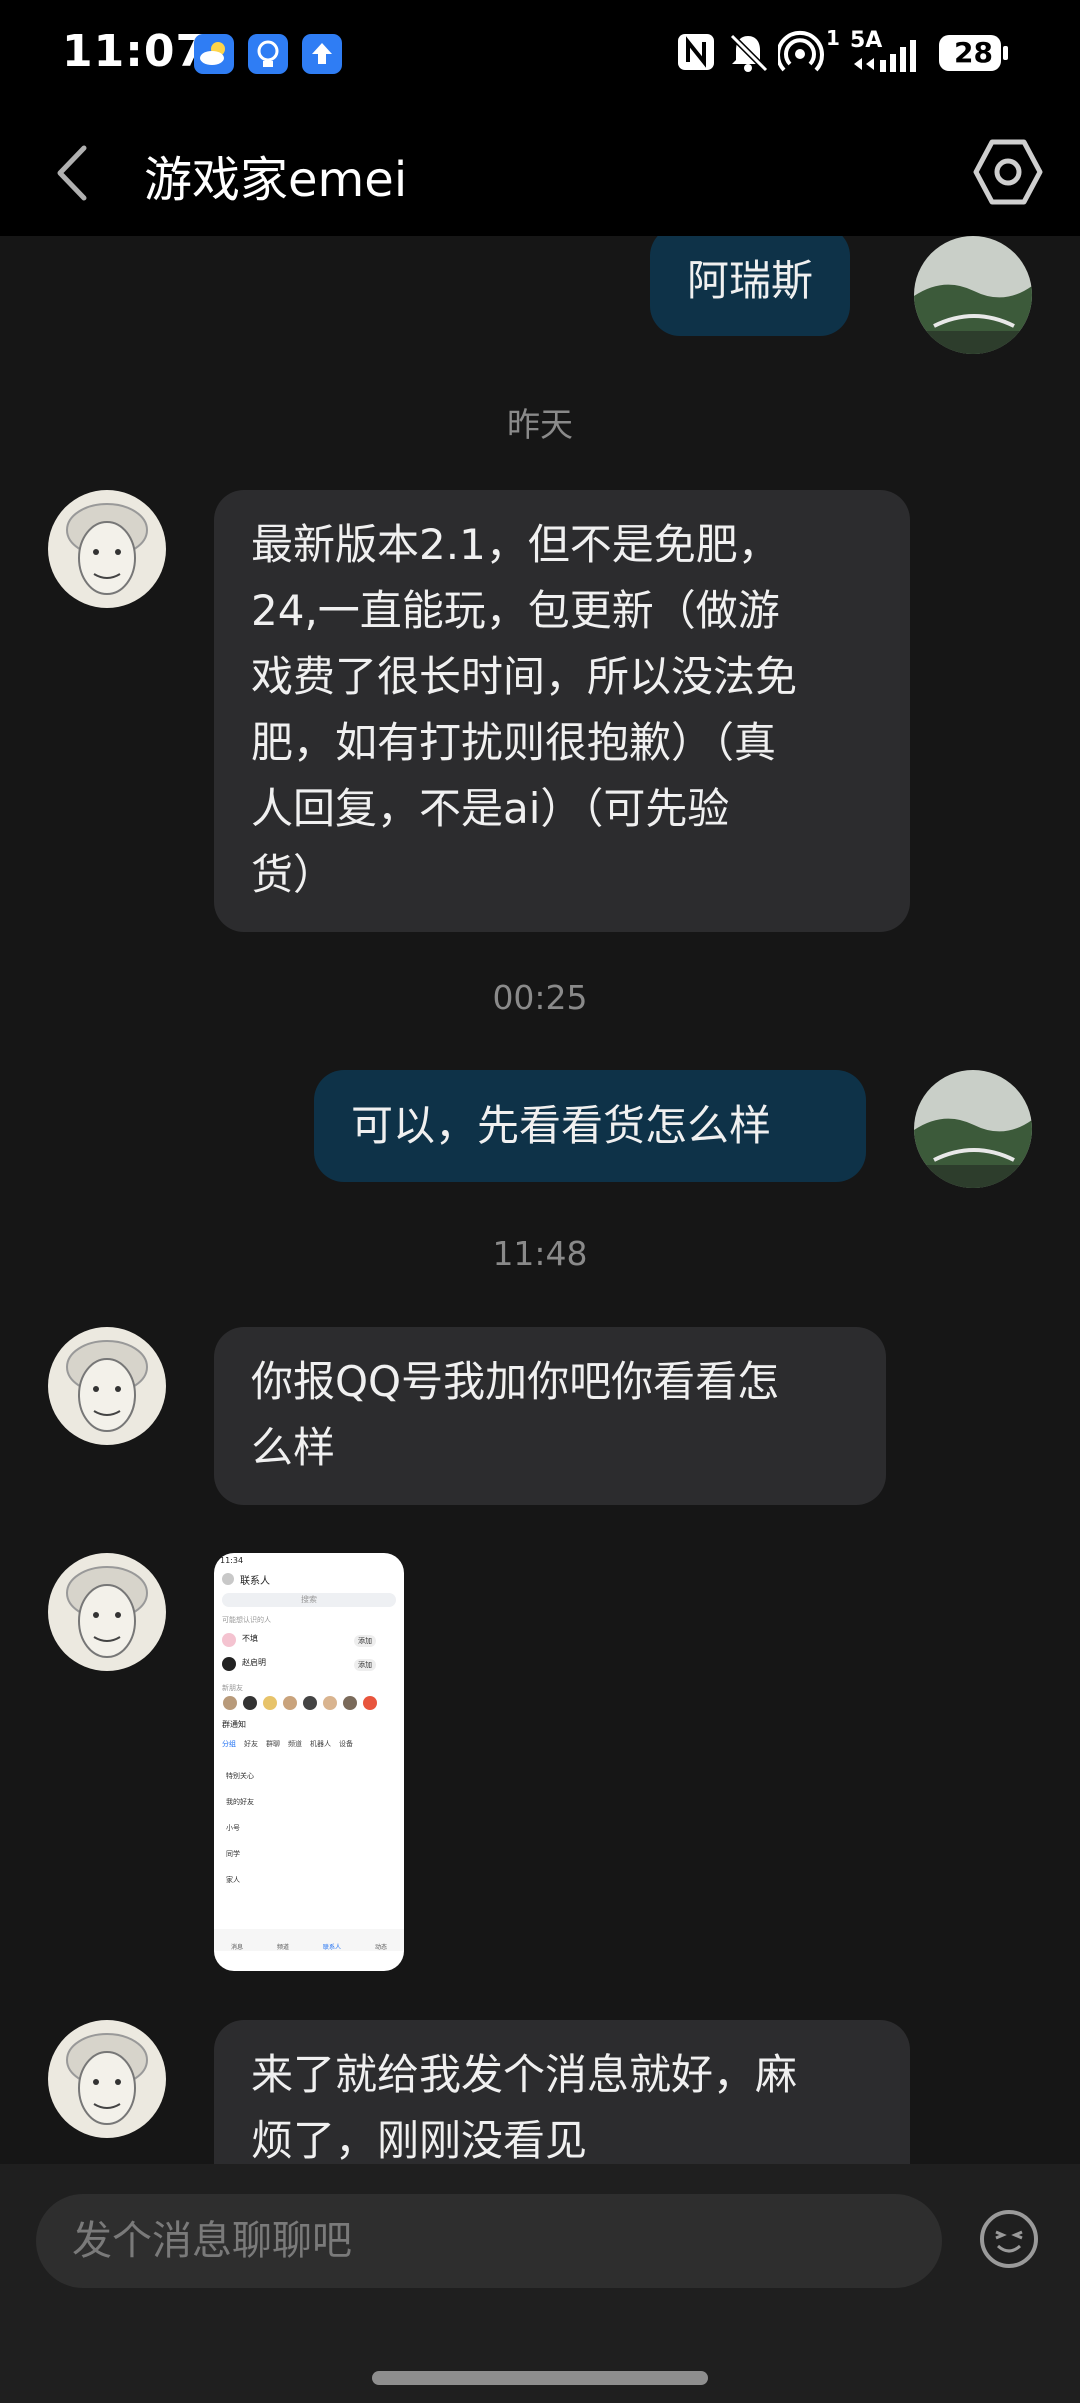 This screenshot has width=1080, height=2403. Describe the element at coordinates (254, 1662) in the screenshot. I see `shot-person-name: 赵启明` at that location.